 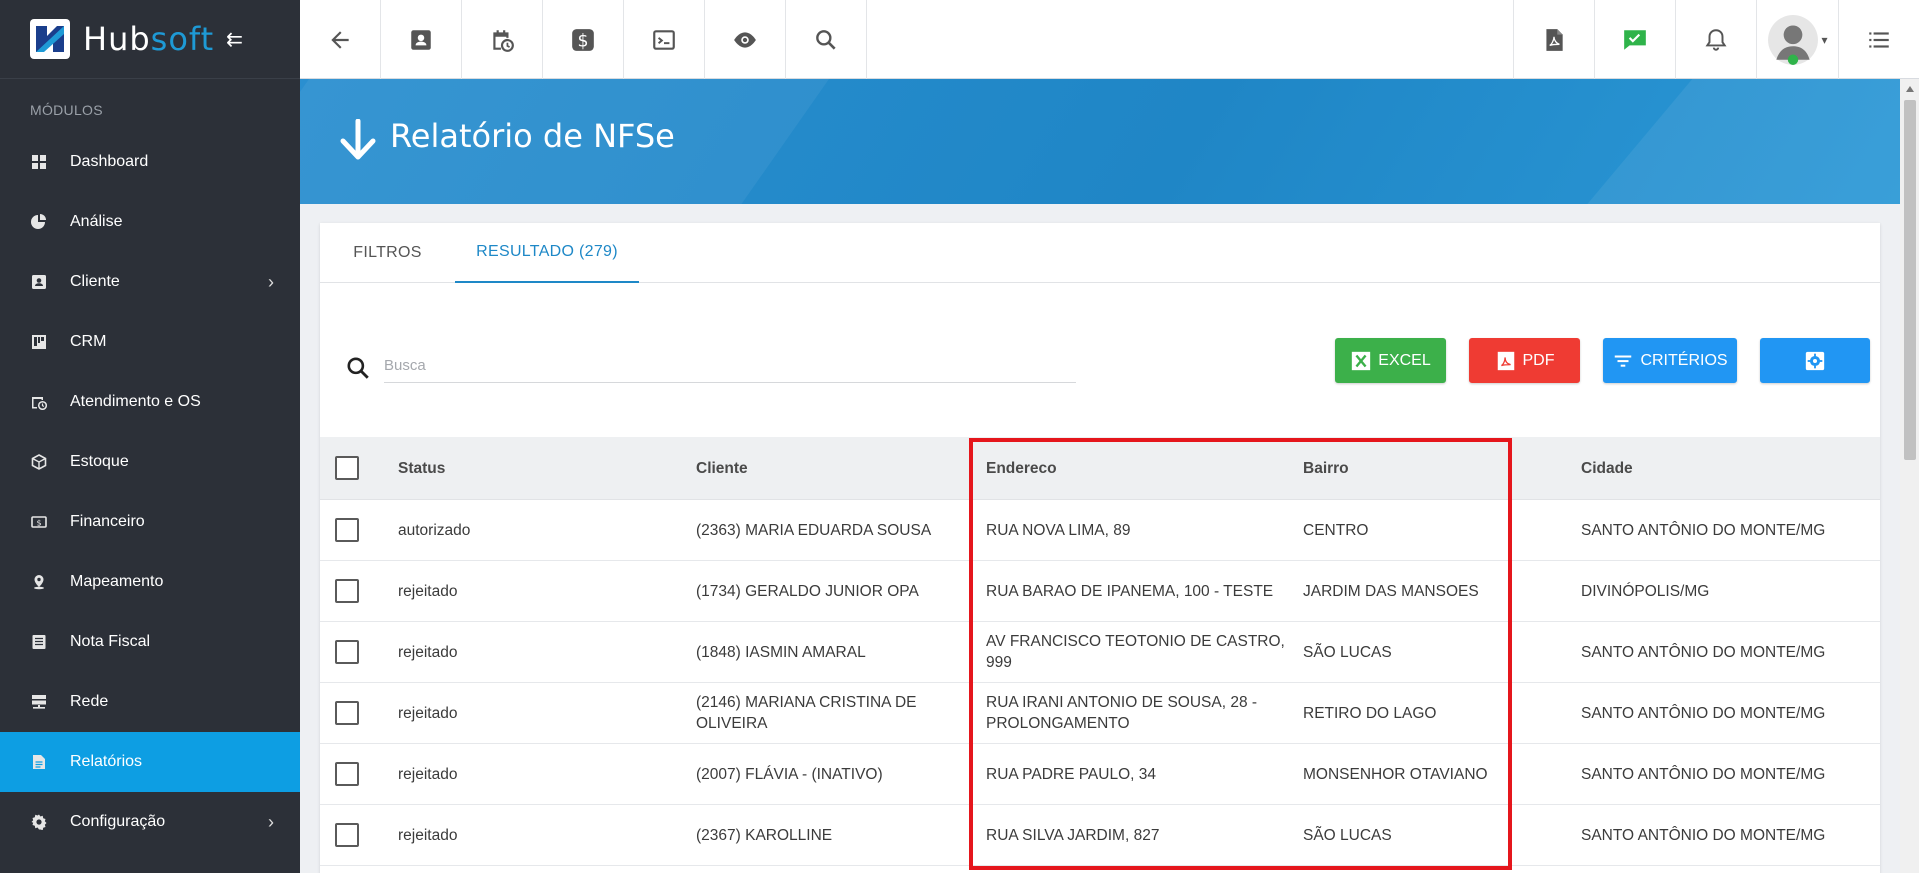 I want to click on scrollbar-thumb, so click(x=1910, y=280).